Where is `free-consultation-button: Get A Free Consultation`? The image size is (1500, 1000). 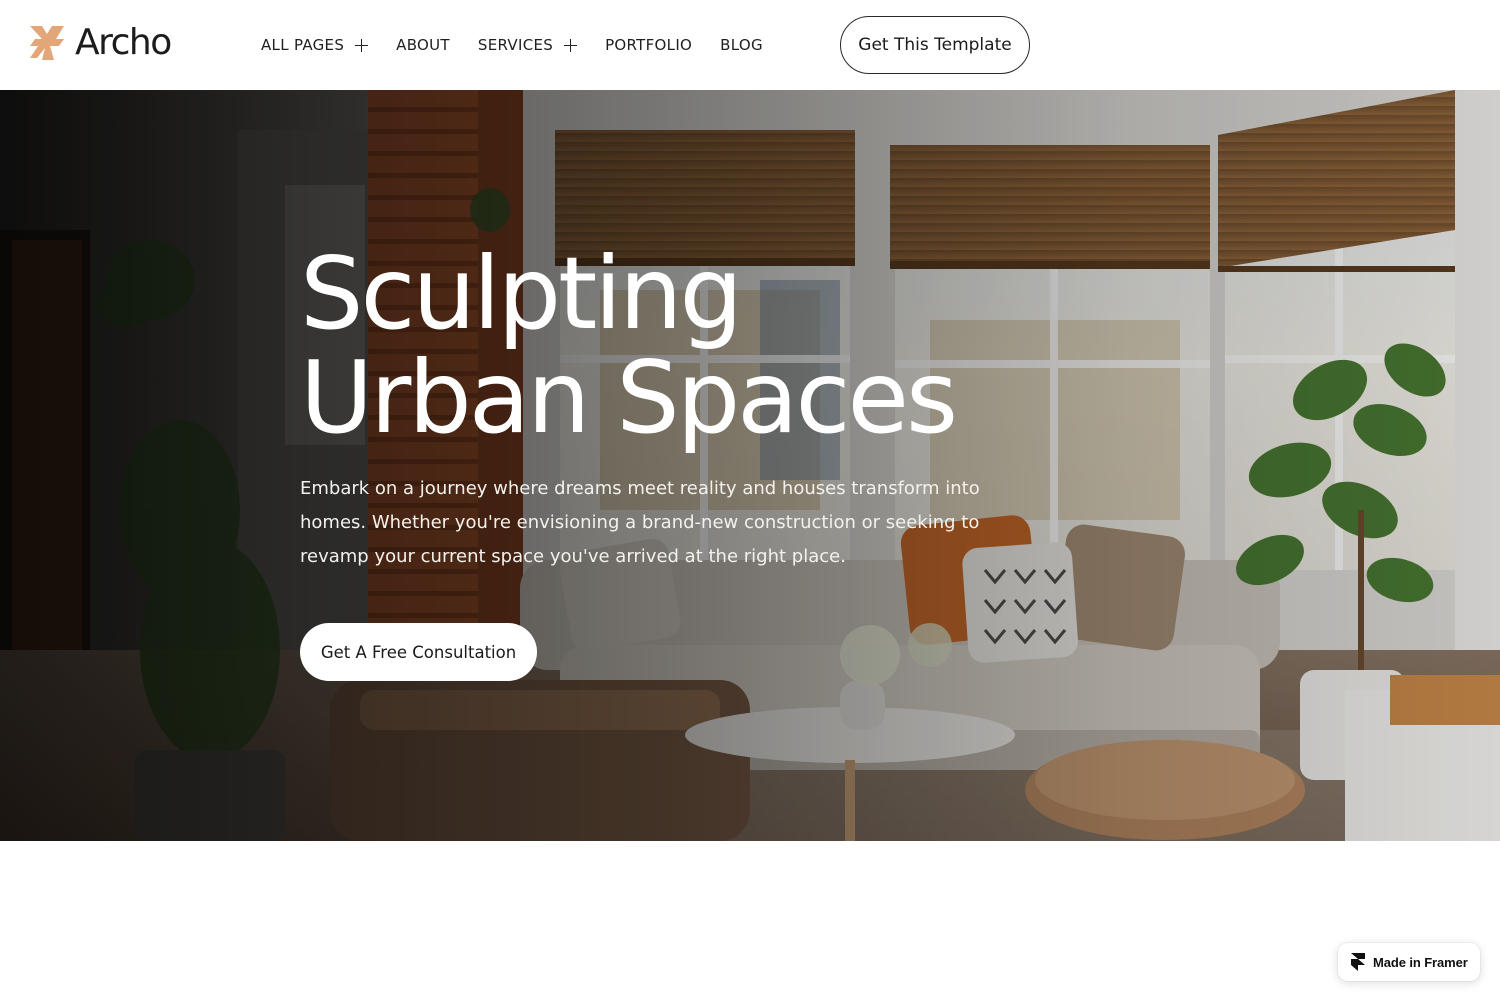
free-consultation-button: Get A Free Consultation is located at coordinates (418, 652).